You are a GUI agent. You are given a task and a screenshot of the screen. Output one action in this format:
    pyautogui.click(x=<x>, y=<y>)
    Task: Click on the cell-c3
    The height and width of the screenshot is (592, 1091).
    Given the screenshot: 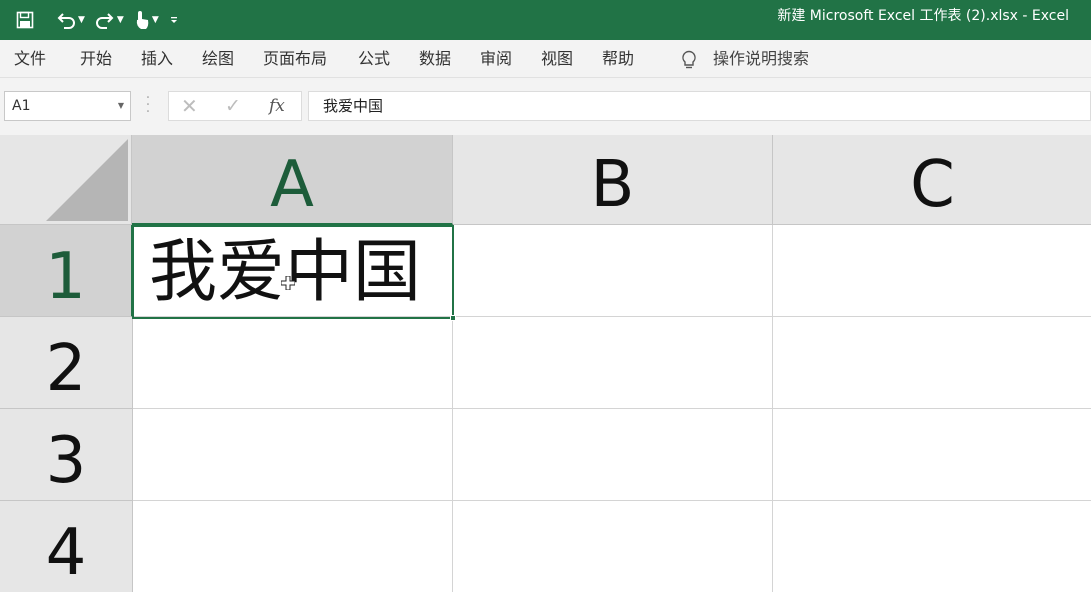 What is the action you would take?
    pyautogui.click(x=932, y=455)
    